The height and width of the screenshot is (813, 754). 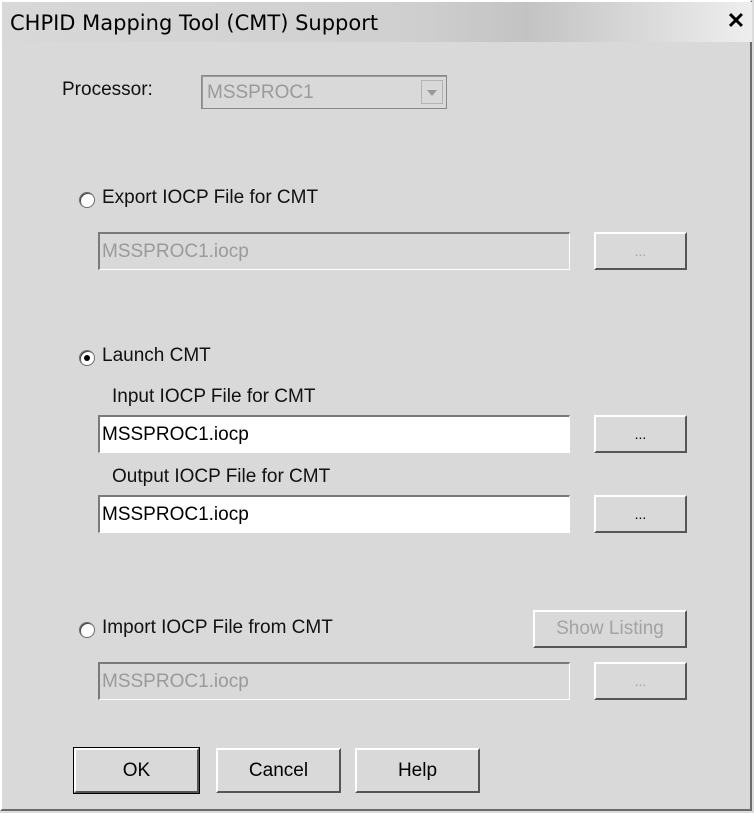 What do you see at coordinates (260, 92) in the screenshot?
I see `processor-select-value: MSSPROC1` at bounding box center [260, 92].